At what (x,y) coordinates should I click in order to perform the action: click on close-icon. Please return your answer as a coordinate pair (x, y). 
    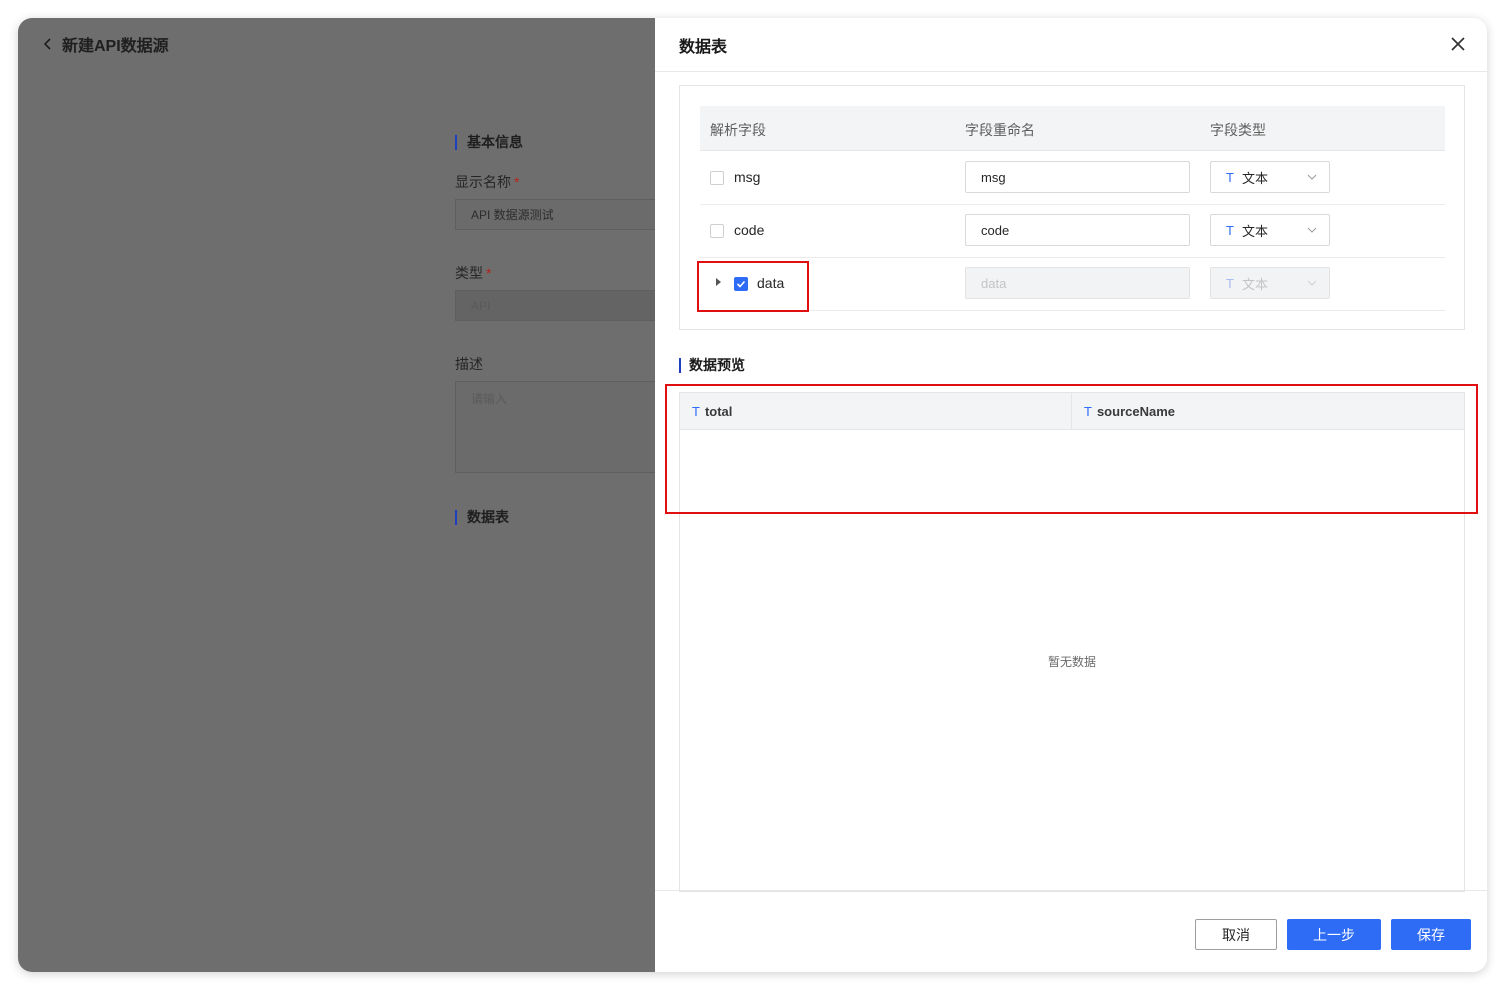
    Looking at the image, I should click on (1458, 44).